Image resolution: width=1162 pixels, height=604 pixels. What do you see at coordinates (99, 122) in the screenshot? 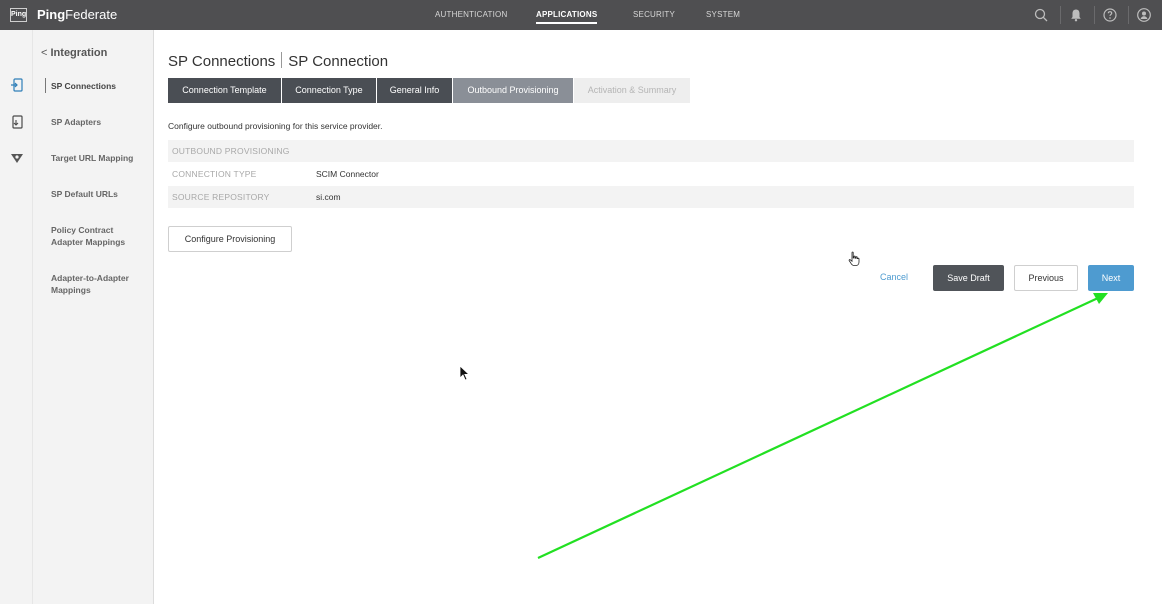
I see `sidebar-item-sp-adapters: SP Adapters` at bounding box center [99, 122].